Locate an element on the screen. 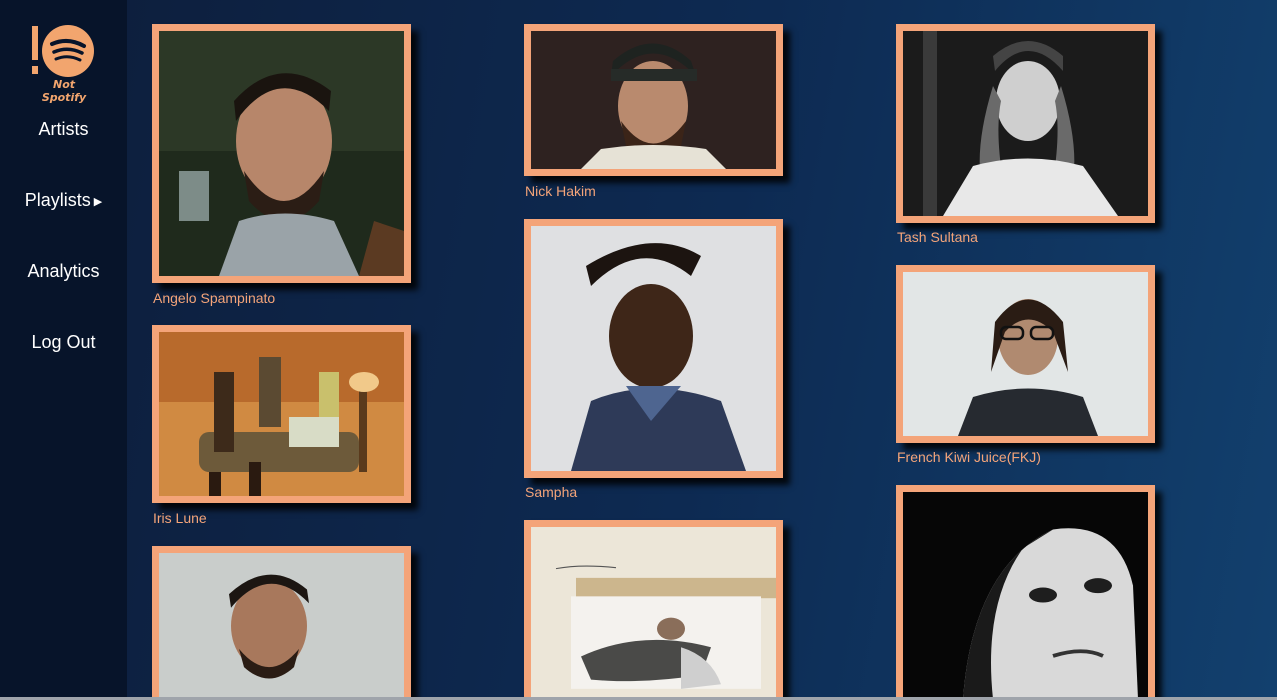 This screenshot has width=1277, height=700. caret-right-icon: ▶ is located at coordinates (98, 201).